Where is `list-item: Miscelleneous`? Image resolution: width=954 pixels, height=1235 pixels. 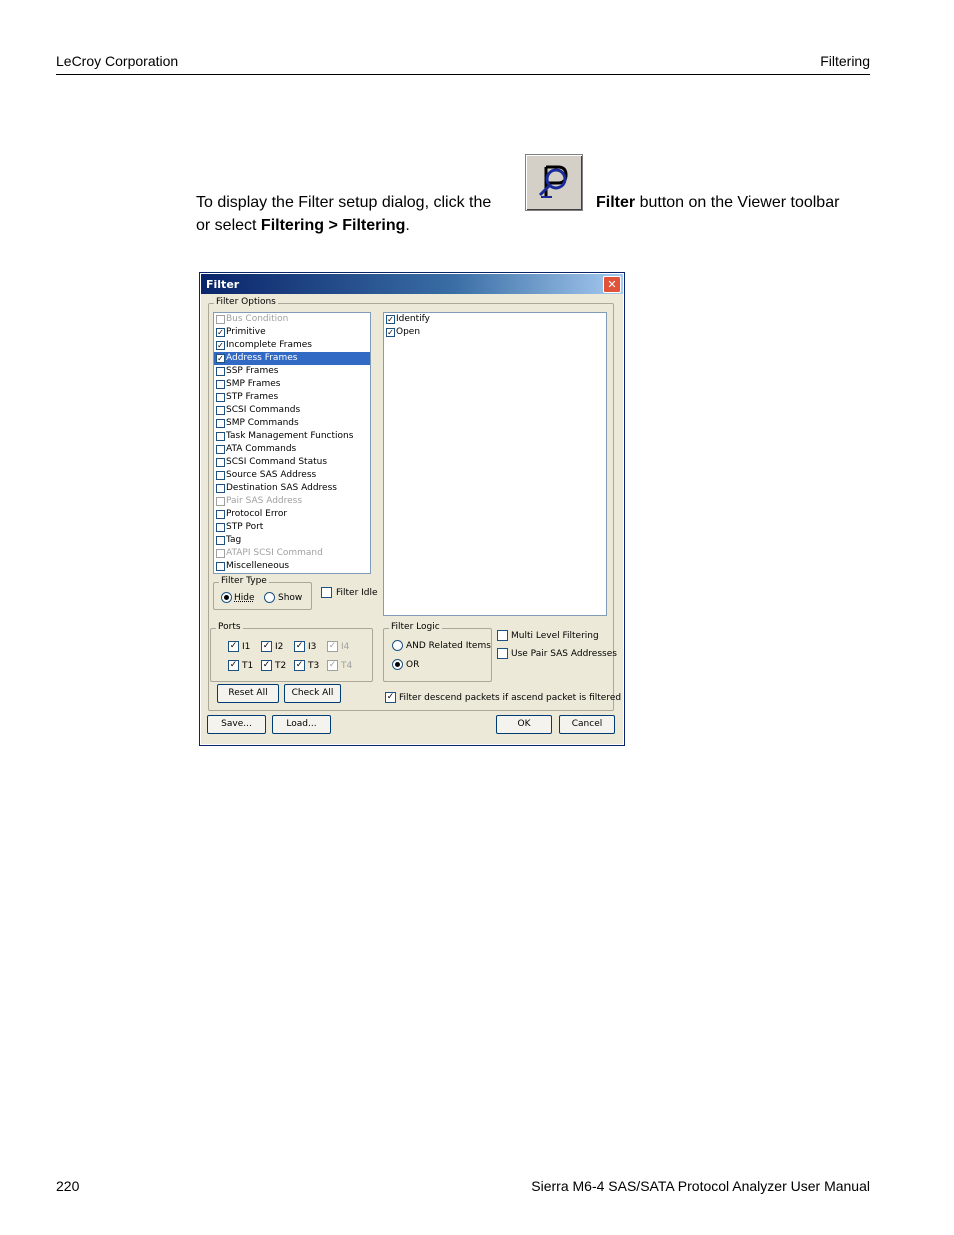
list-item: Miscelleneous is located at coordinates (292, 566).